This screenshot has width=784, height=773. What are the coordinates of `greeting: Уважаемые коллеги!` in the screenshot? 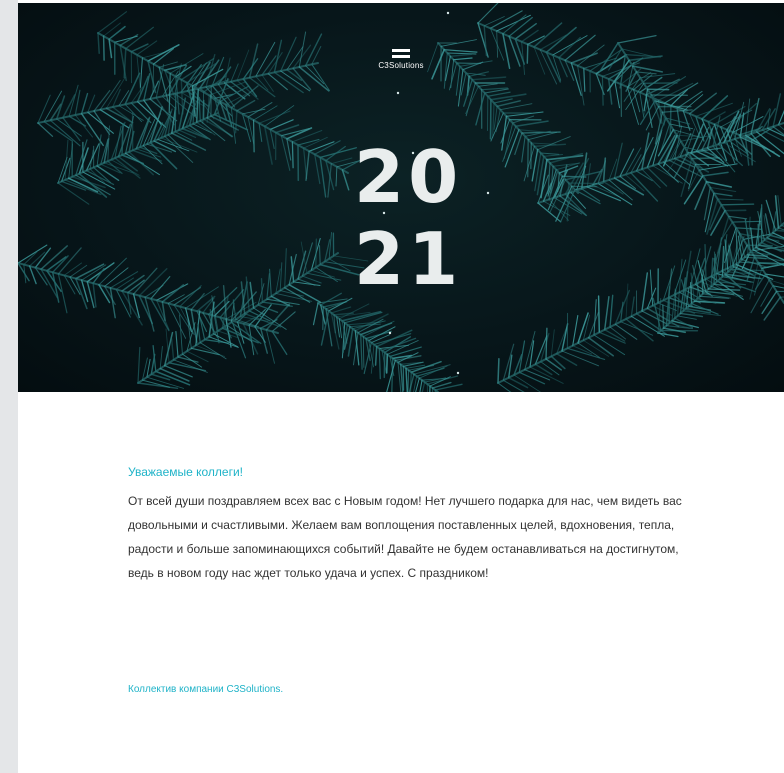 It's located at (186, 472).